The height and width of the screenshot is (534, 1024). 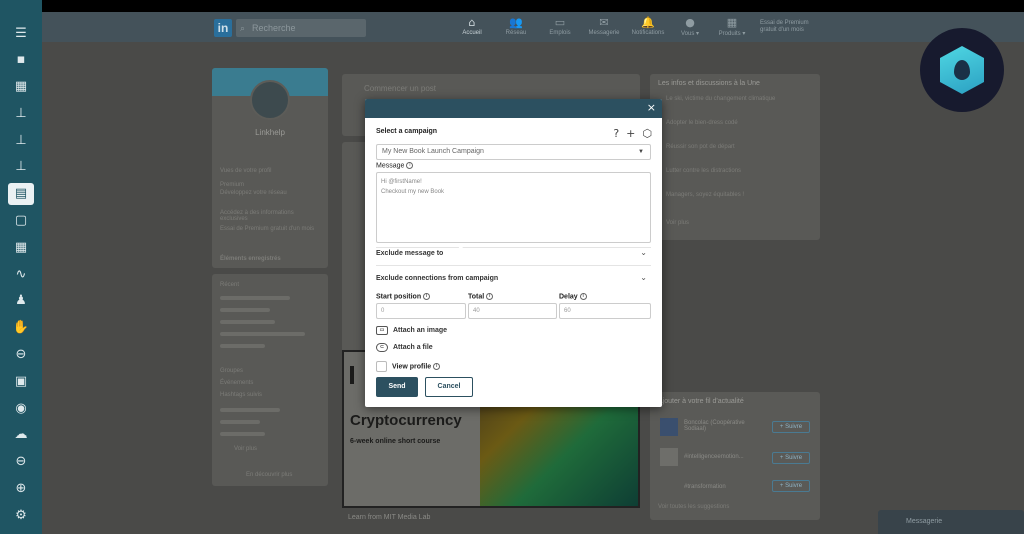 I want to click on plus-icon: +, so click(x=630, y=133).